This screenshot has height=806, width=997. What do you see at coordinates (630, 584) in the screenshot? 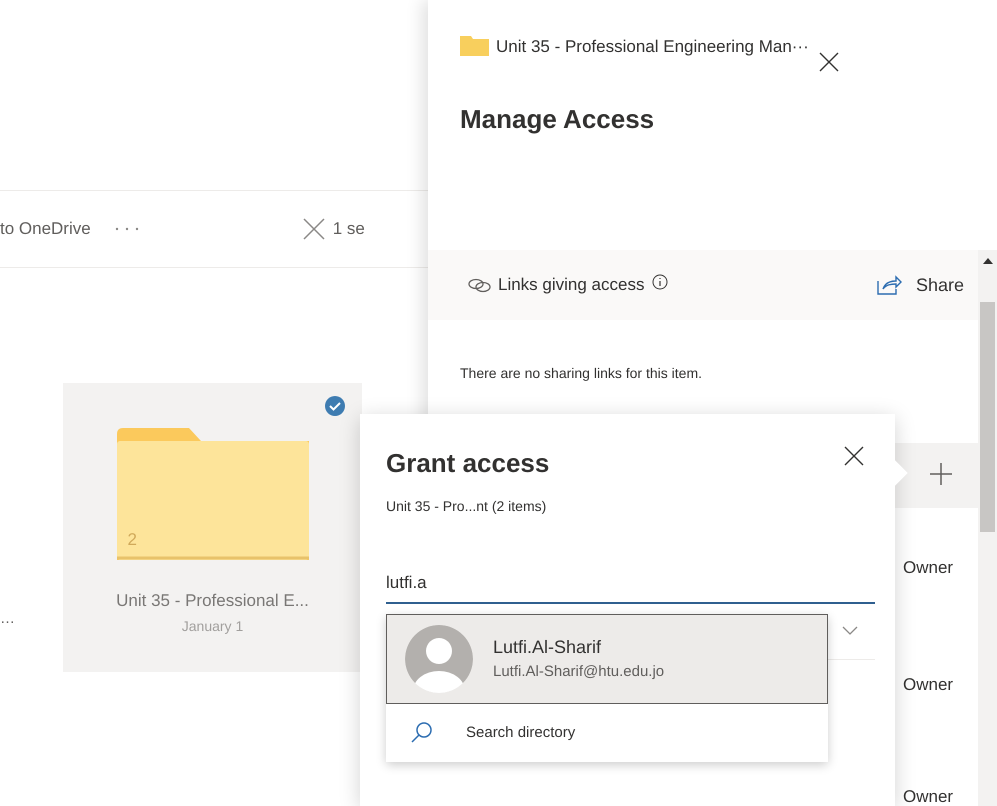
I see `people-input: lutfi.a` at bounding box center [630, 584].